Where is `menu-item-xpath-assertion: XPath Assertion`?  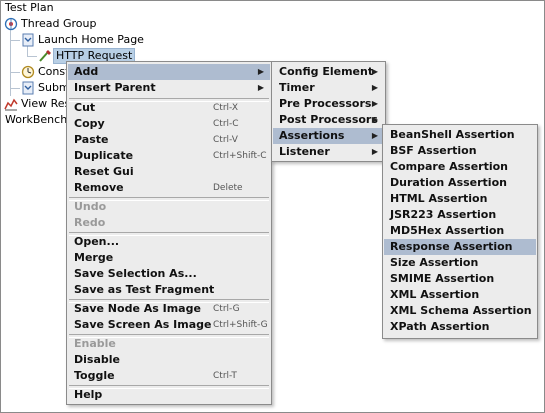
menu-item-xpath-assertion: XPath Assertion is located at coordinates (460, 327).